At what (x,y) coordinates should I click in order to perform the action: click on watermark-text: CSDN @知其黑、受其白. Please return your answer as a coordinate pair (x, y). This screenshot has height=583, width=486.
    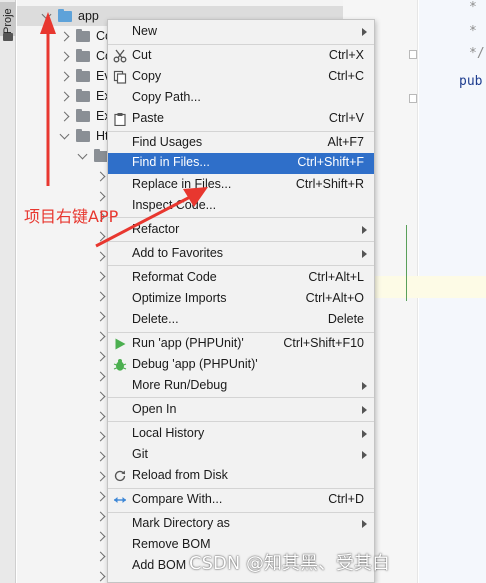
    Looking at the image, I should click on (290, 563).